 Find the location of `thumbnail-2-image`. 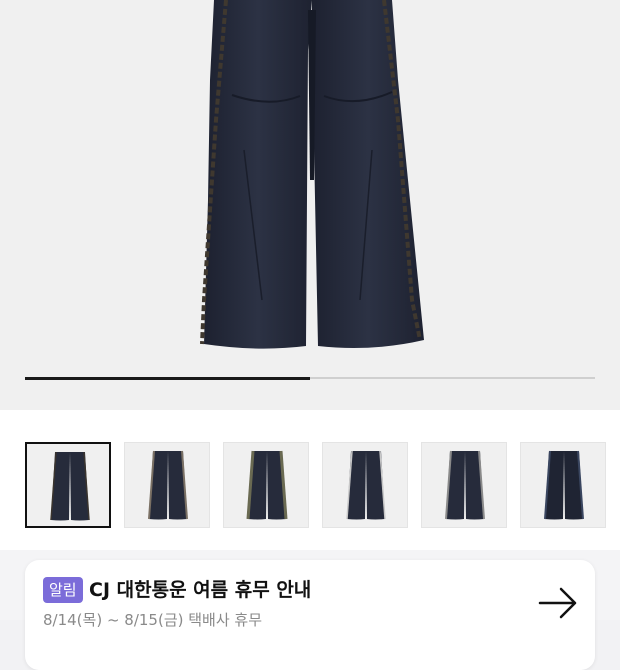

thumbnail-2-image is located at coordinates (168, 485).